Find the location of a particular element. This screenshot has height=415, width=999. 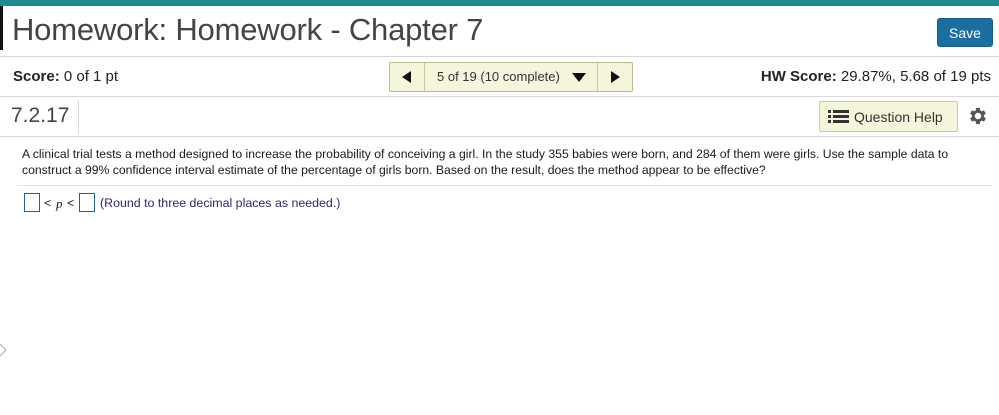

previous-question-button is located at coordinates (407, 77).